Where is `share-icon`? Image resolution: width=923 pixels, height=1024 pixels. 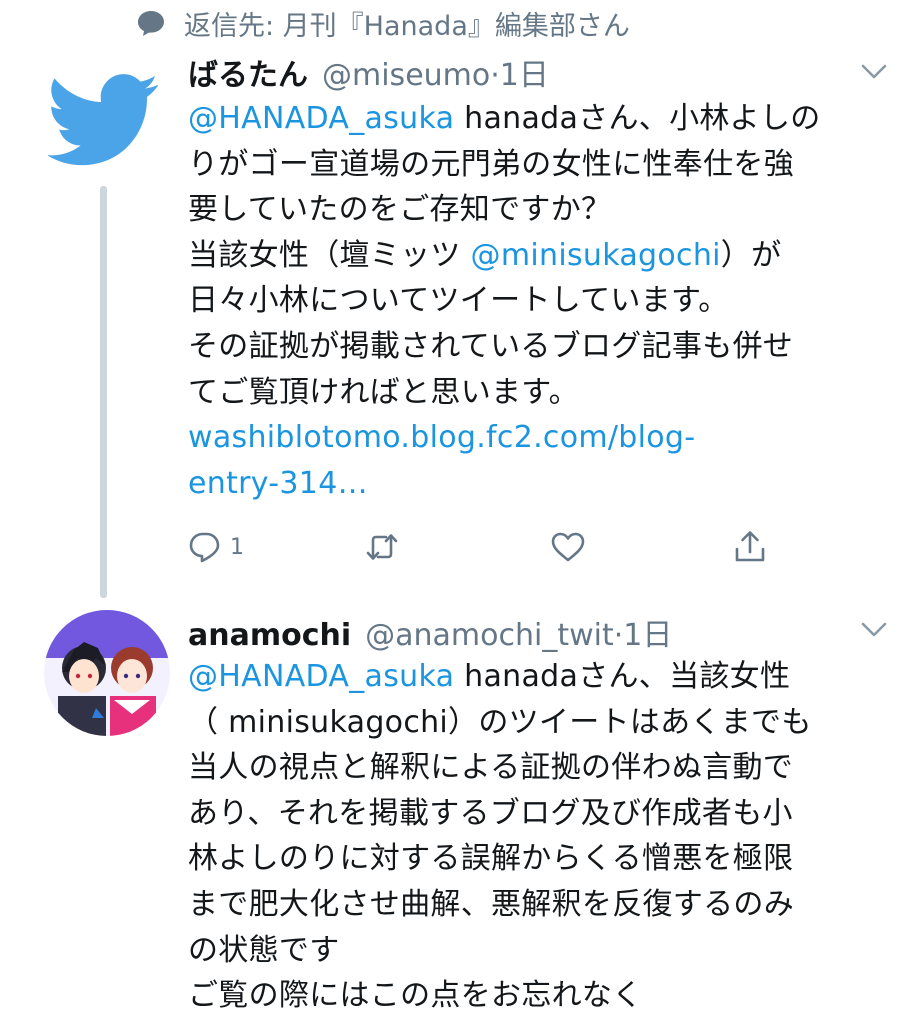
share-icon is located at coordinates (750, 546).